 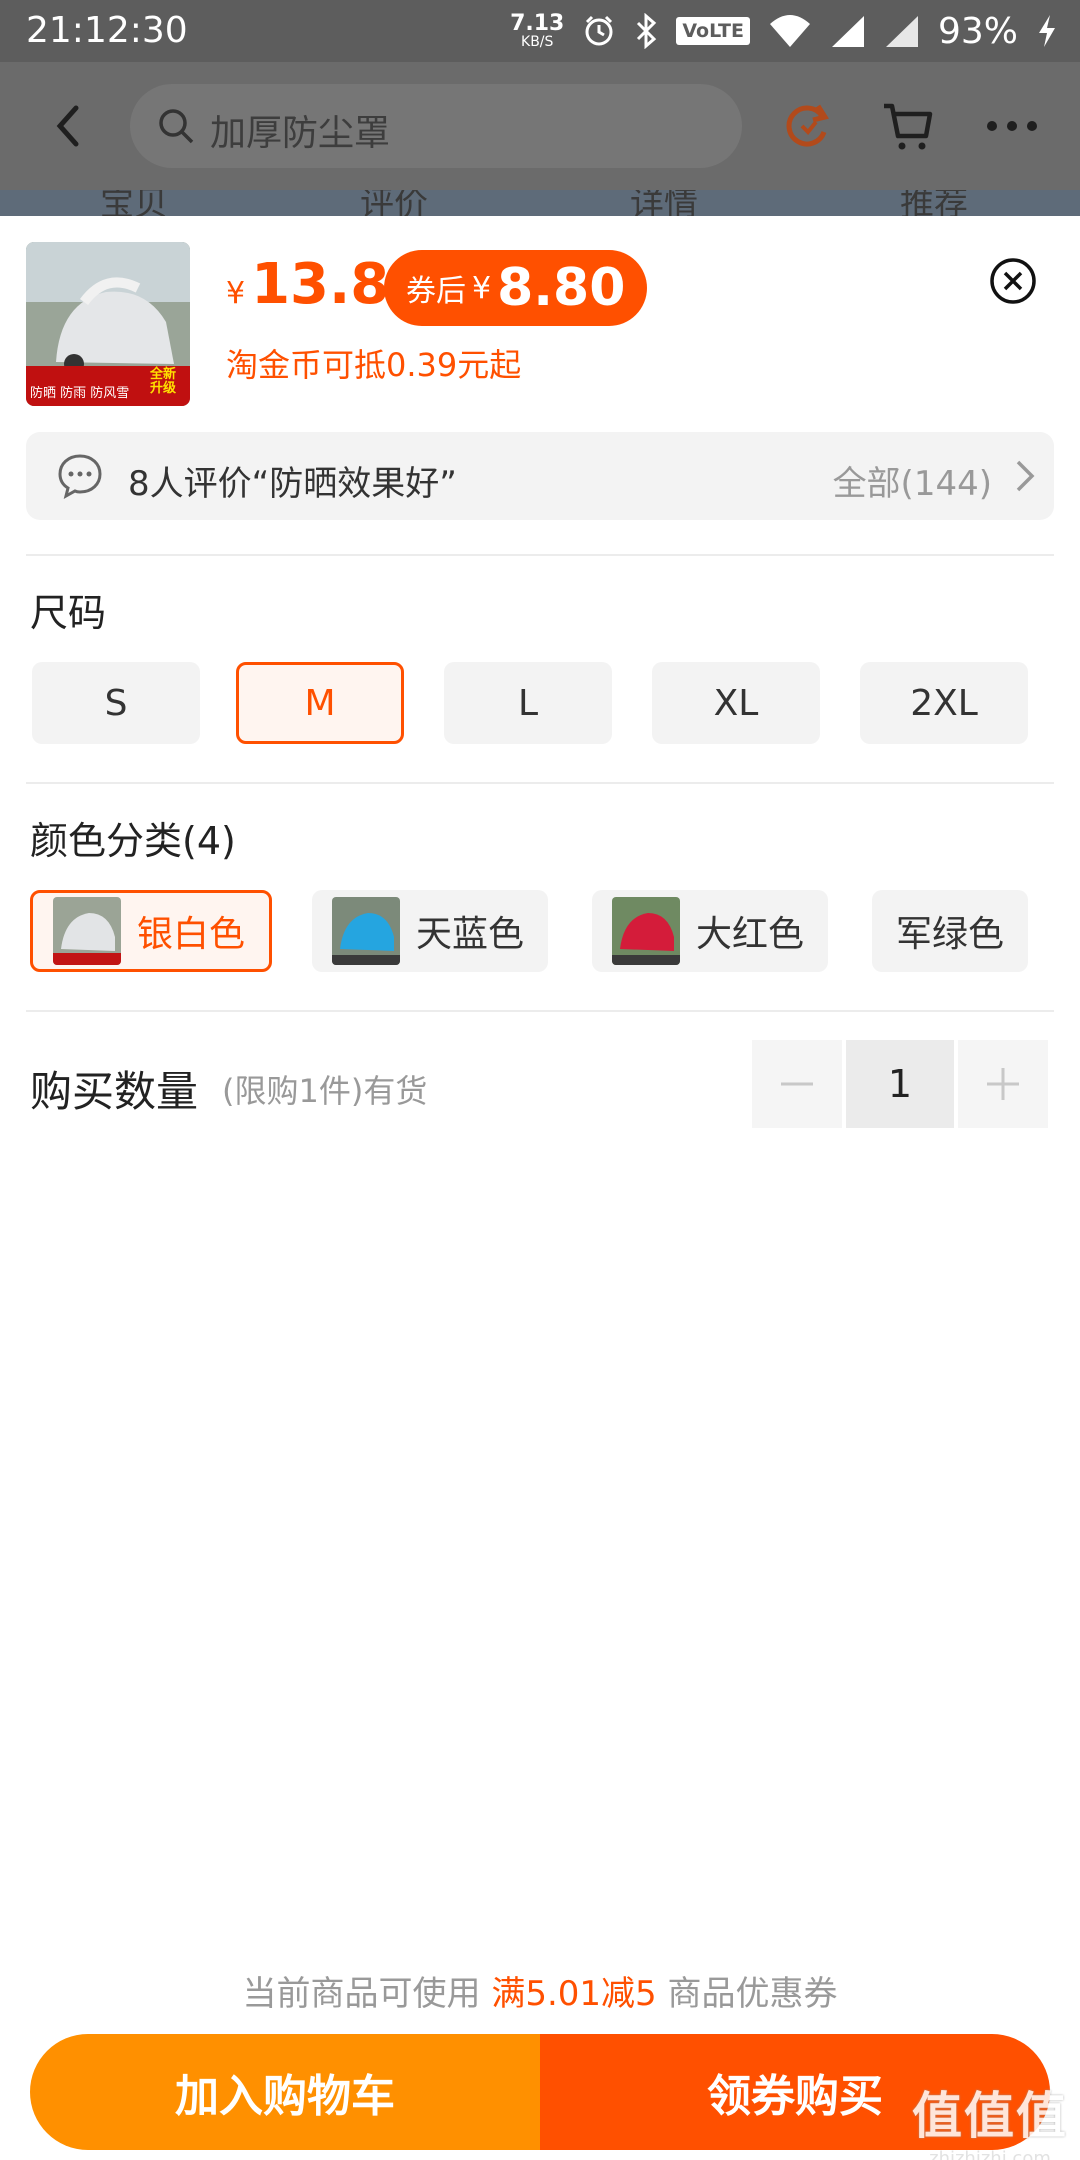 I want to click on coupon-price: 8.80, so click(x=561, y=288).